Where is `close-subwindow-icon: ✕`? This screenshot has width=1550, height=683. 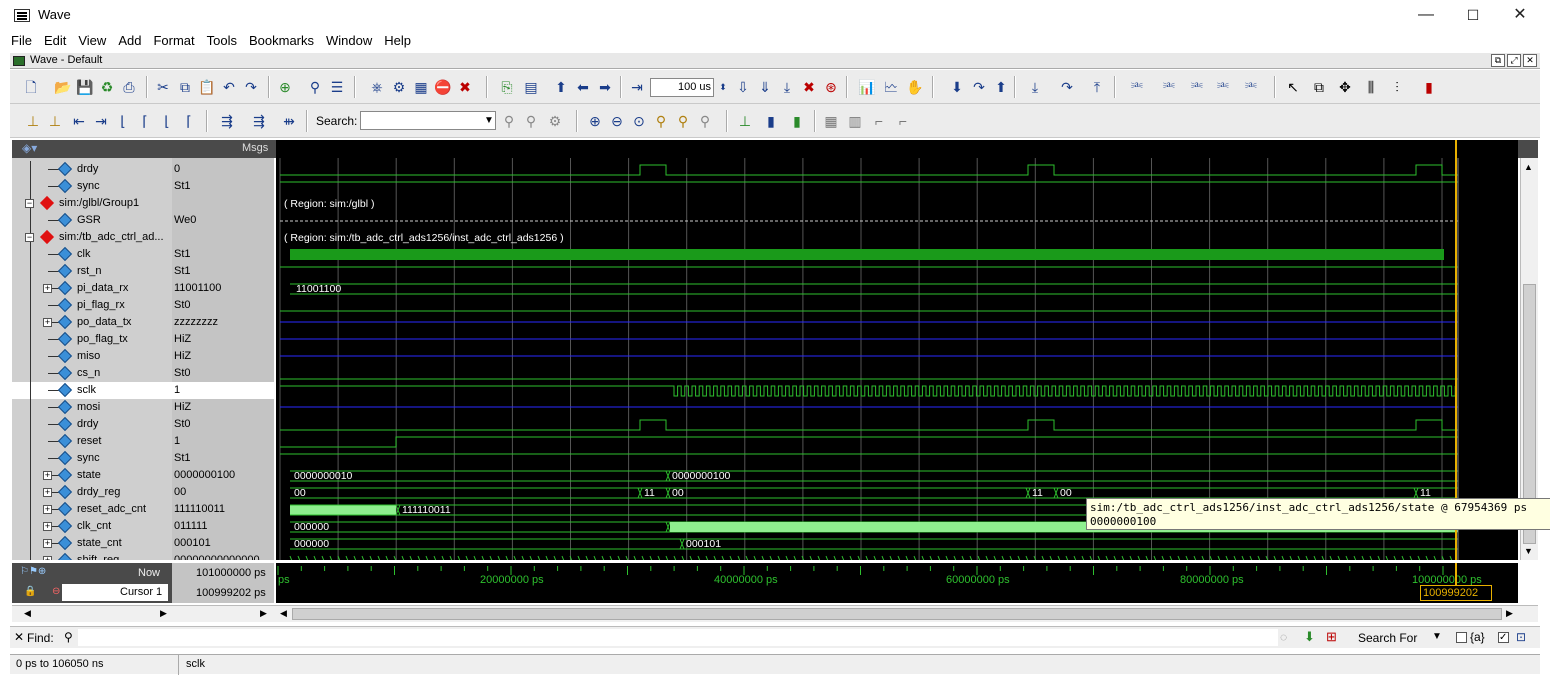
close-subwindow-icon: ✕ is located at coordinates (1530, 60).